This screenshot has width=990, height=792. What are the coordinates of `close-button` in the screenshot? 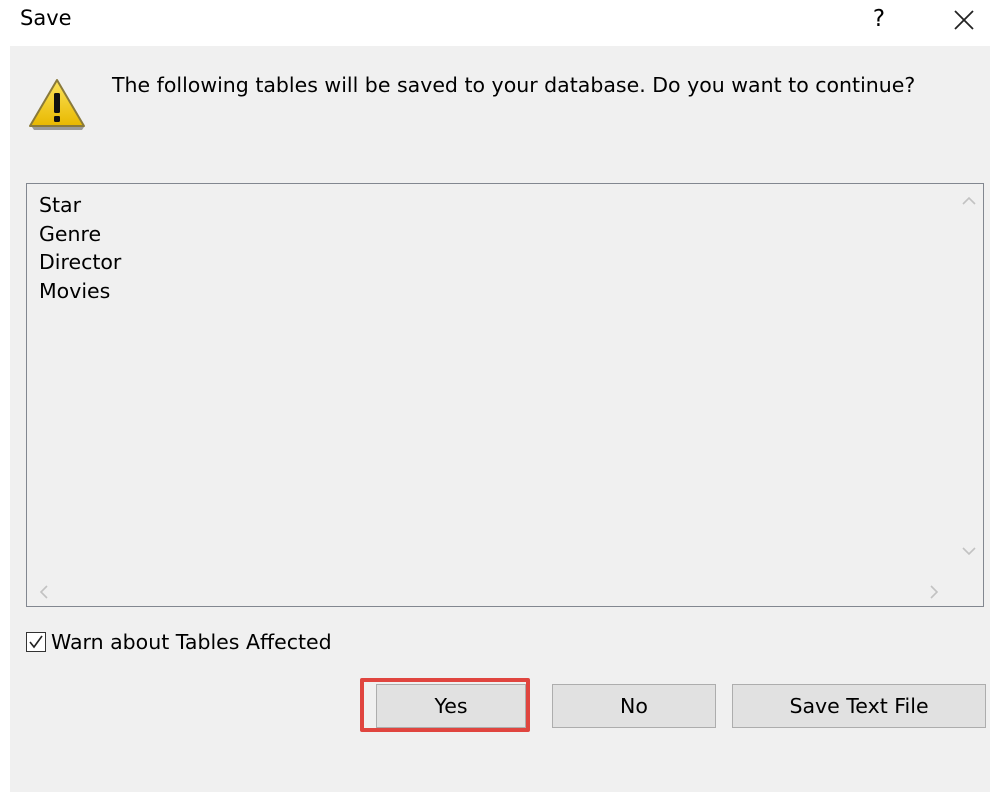 It's located at (964, 20).